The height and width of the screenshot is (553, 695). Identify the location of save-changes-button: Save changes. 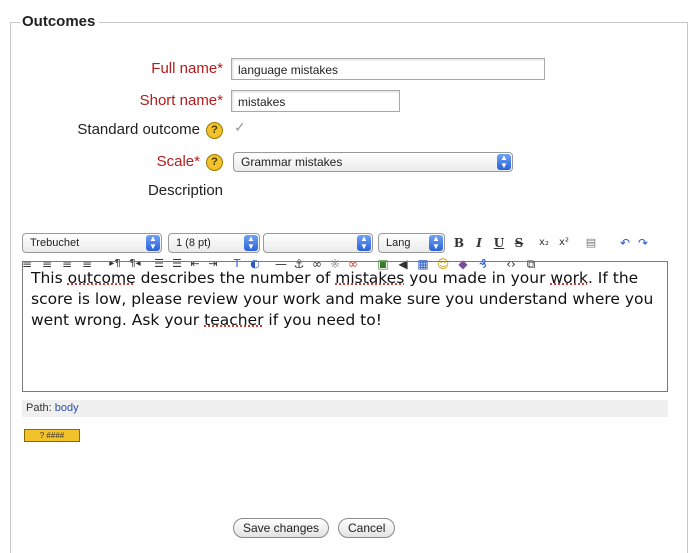
(281, 528).